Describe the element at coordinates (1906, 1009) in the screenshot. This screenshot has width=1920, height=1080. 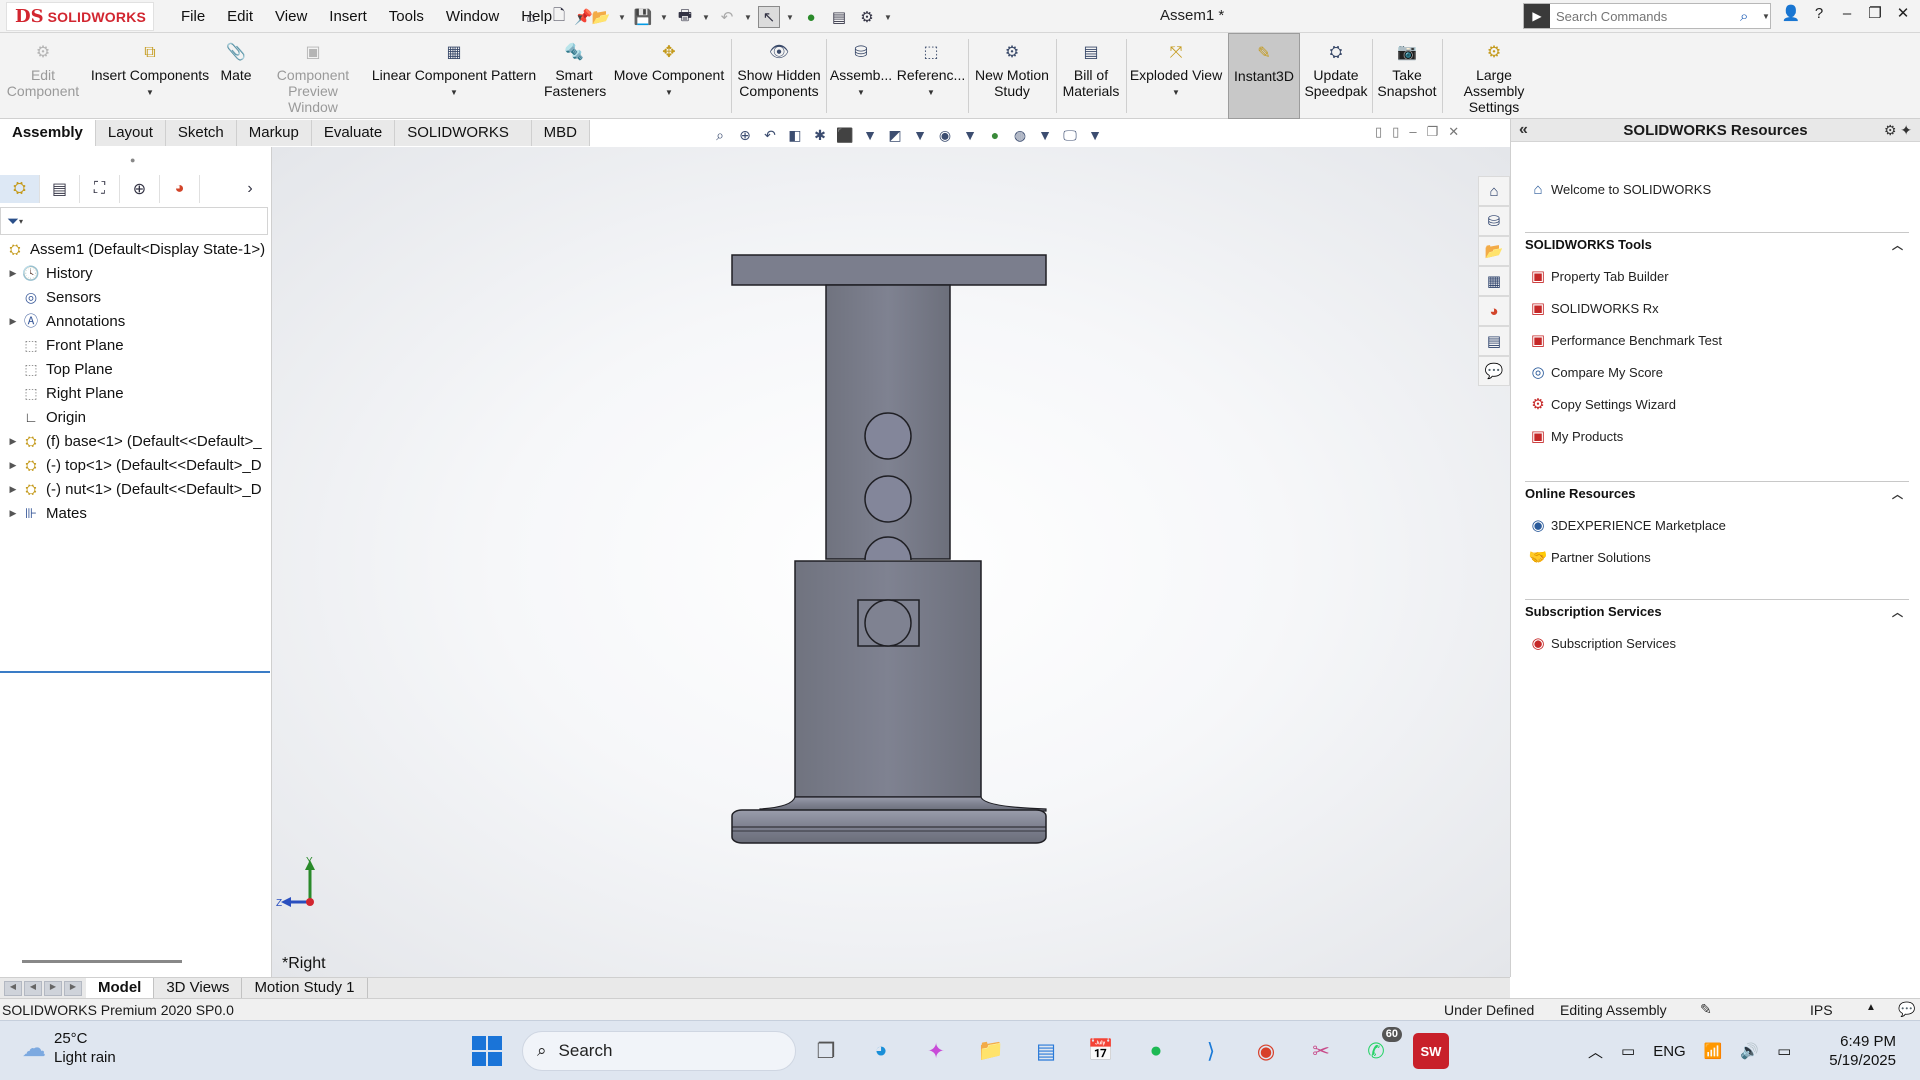
I see `customize-status-icon: 💬` at that location.